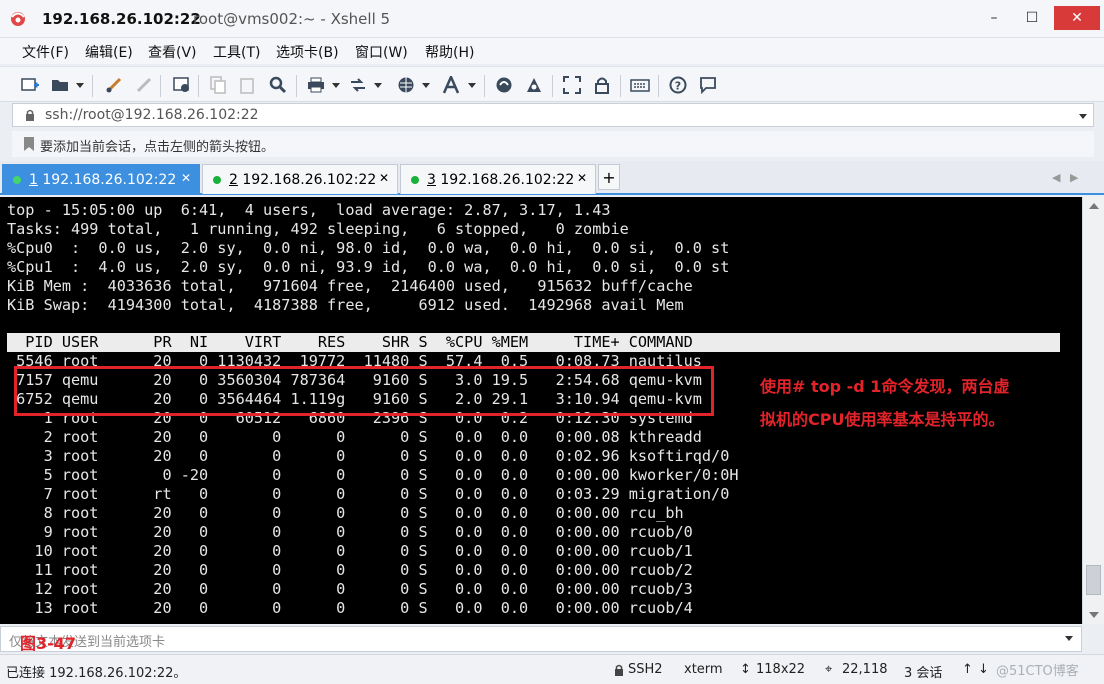 The width and height of the screenshot is (1104, 684). Describe the element at coordinates (745, 669) in the screenshot. I see `resize-icon: ↕` at that location.